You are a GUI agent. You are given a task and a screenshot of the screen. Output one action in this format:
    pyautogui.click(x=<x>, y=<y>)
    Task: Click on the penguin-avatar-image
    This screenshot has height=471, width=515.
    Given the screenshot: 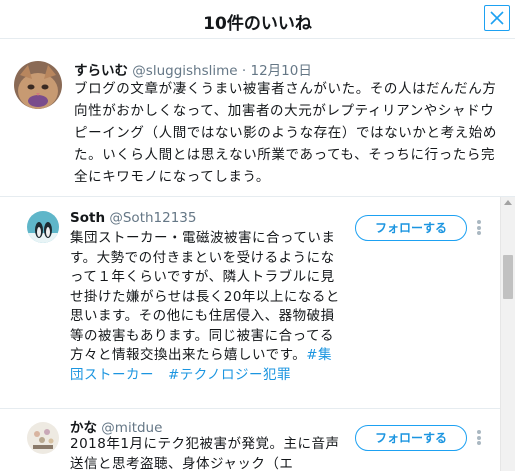 What is the action you would take?
    pyautogui.click(x=43, y=227)
    